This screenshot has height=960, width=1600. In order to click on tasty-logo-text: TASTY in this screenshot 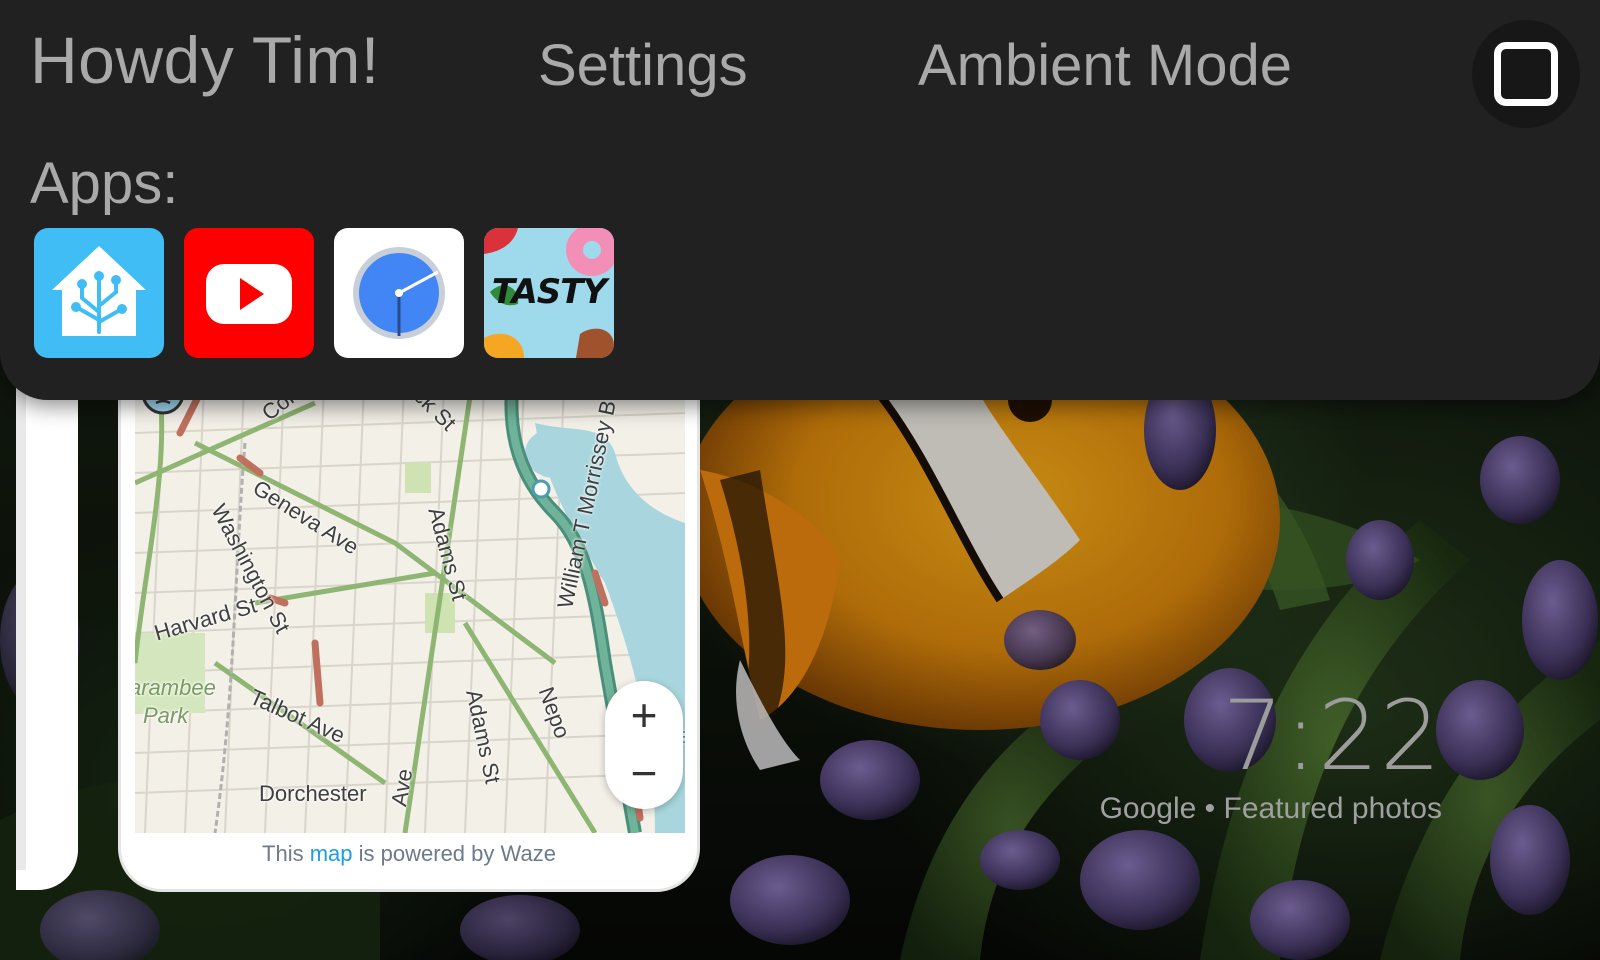, I will do `click(549, 292)`.